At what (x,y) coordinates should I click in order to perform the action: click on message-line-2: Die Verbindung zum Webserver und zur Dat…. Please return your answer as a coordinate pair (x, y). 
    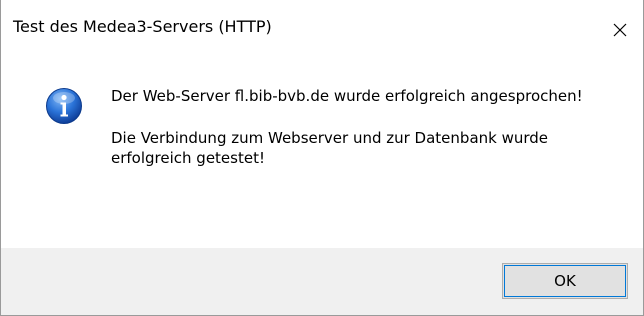
    Looking at the image, I should click on (330, 148).